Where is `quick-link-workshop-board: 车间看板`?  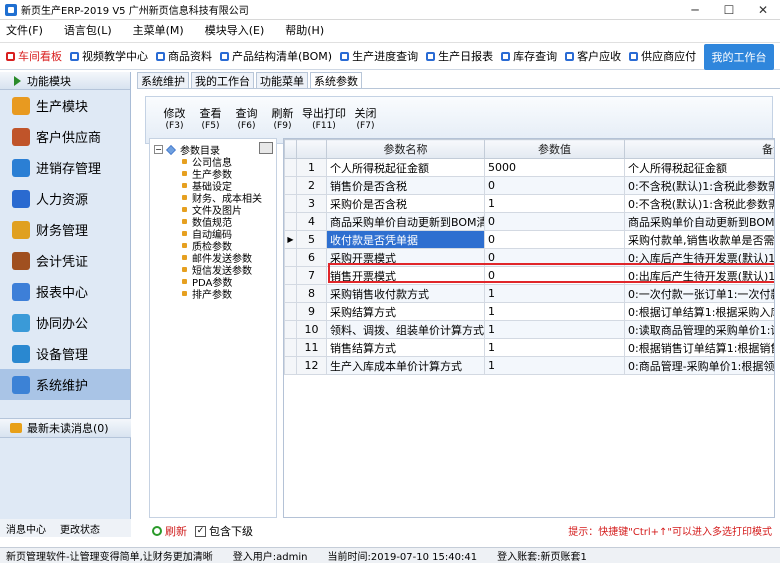
quick-link-workshop-board: 车间看板 is located at coordinates (34, 56).